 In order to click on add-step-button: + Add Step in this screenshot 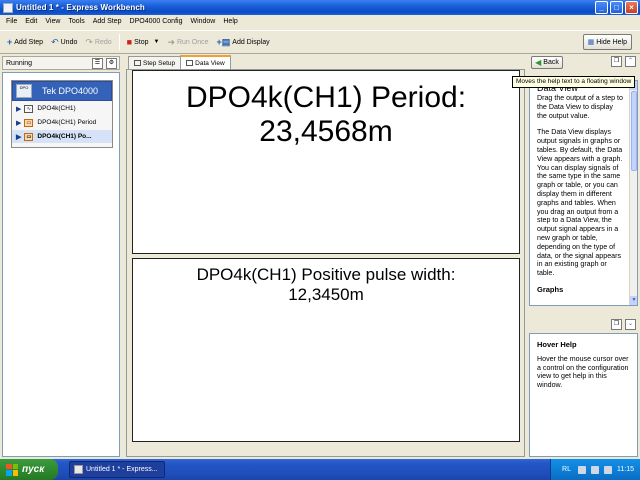, I will do `click(25, 42)`.